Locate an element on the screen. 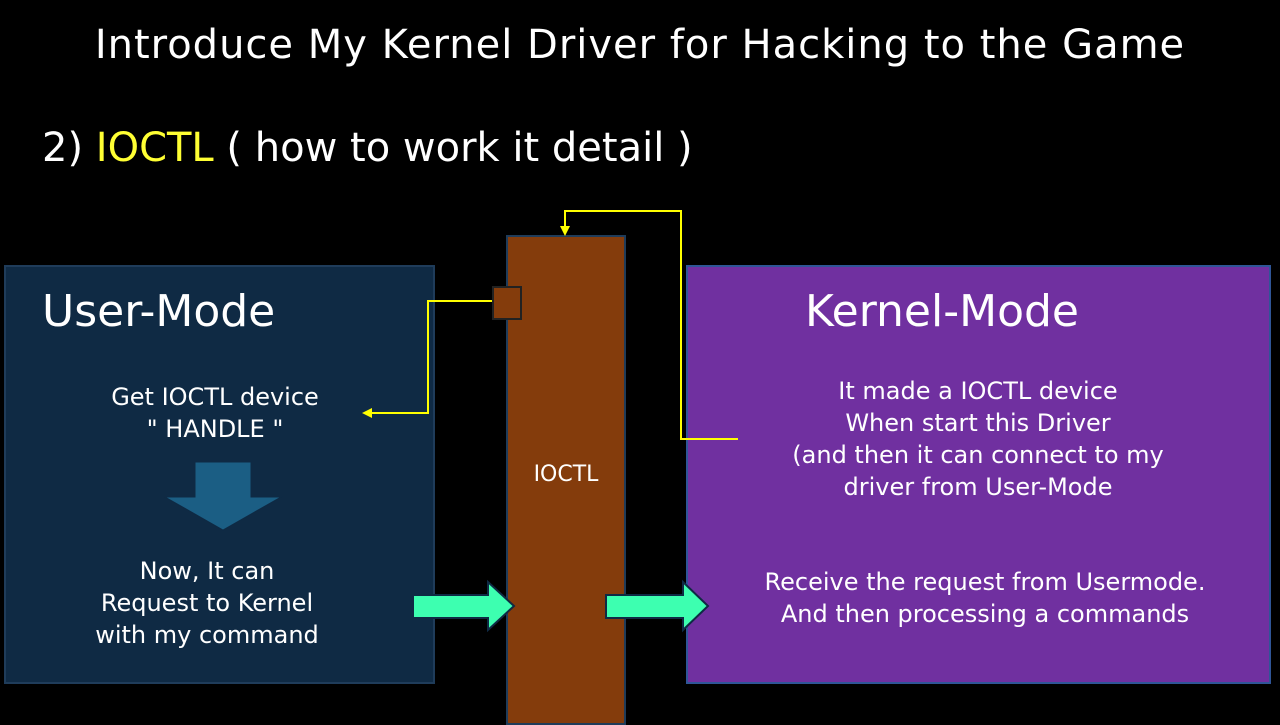 The image size is (1280, 725). kernel-connector-line is located at coordinates (651, 325).